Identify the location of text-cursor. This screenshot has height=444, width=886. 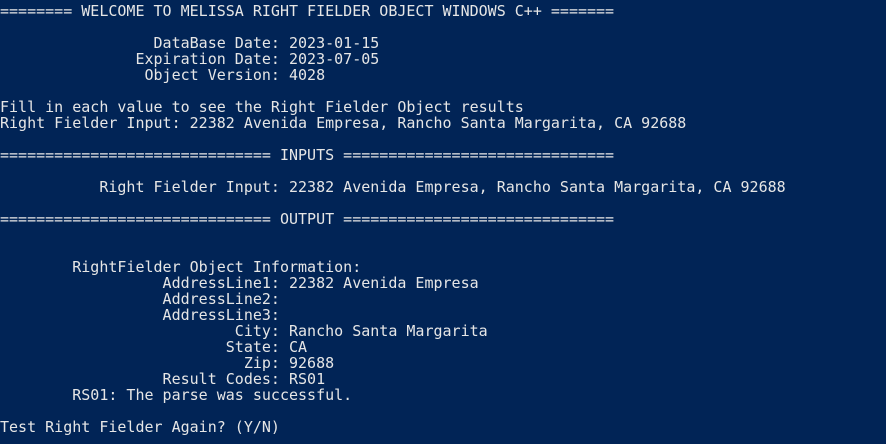
(284, 430).